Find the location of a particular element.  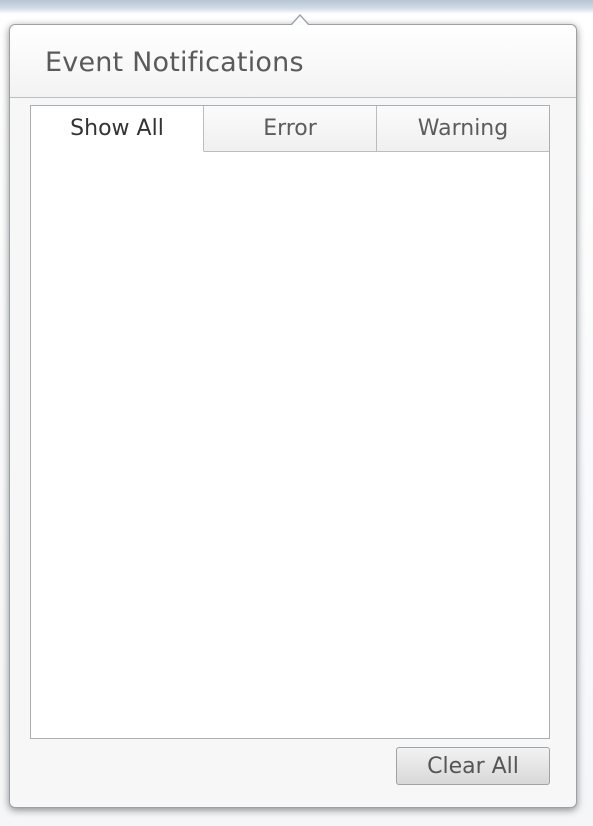

popup-header: Event Notifications is located at coordinates (293, 61).